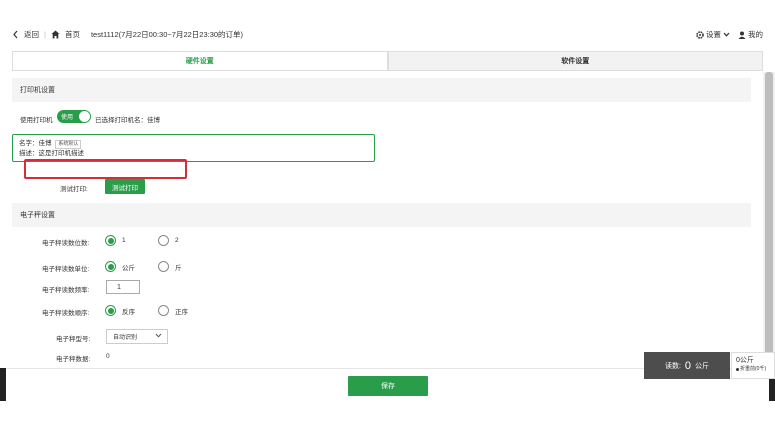 This screenshot has width=775, height=424. I want to click on user-menu: 我的, so click(750, 34).